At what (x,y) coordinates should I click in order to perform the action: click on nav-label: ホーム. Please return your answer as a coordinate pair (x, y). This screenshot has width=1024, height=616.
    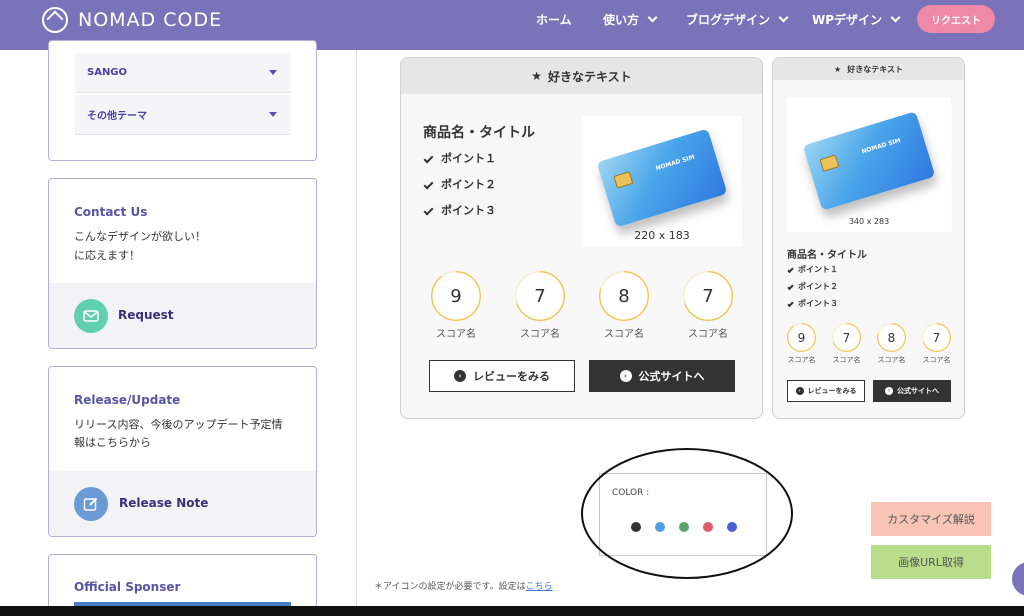
    Looking at the image, I should click on (554, 19).